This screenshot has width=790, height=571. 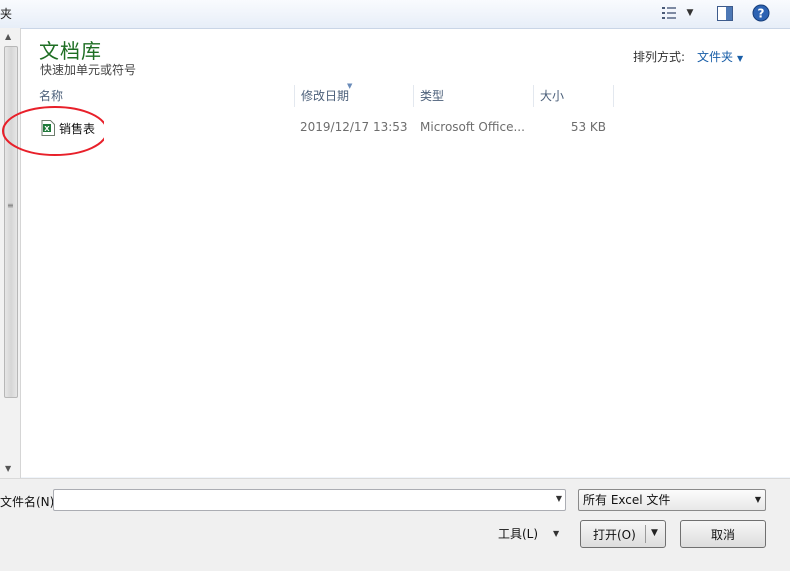 I want to click on annotation-circle, so click(x=53, y=131).